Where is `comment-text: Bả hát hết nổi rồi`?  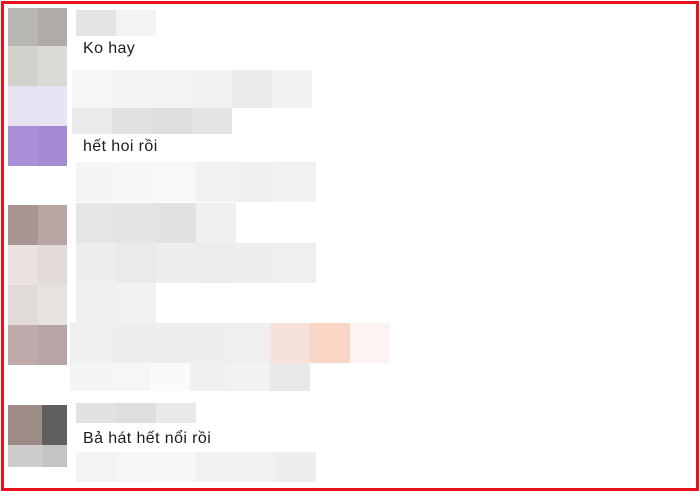 comment-text: Bả hát hết nổi rồi is located at coordinates (147, 438).